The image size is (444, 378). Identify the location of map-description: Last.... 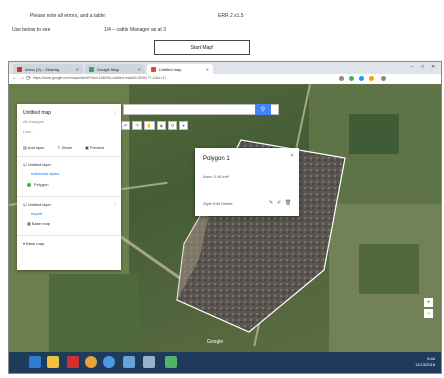
(28, 131).